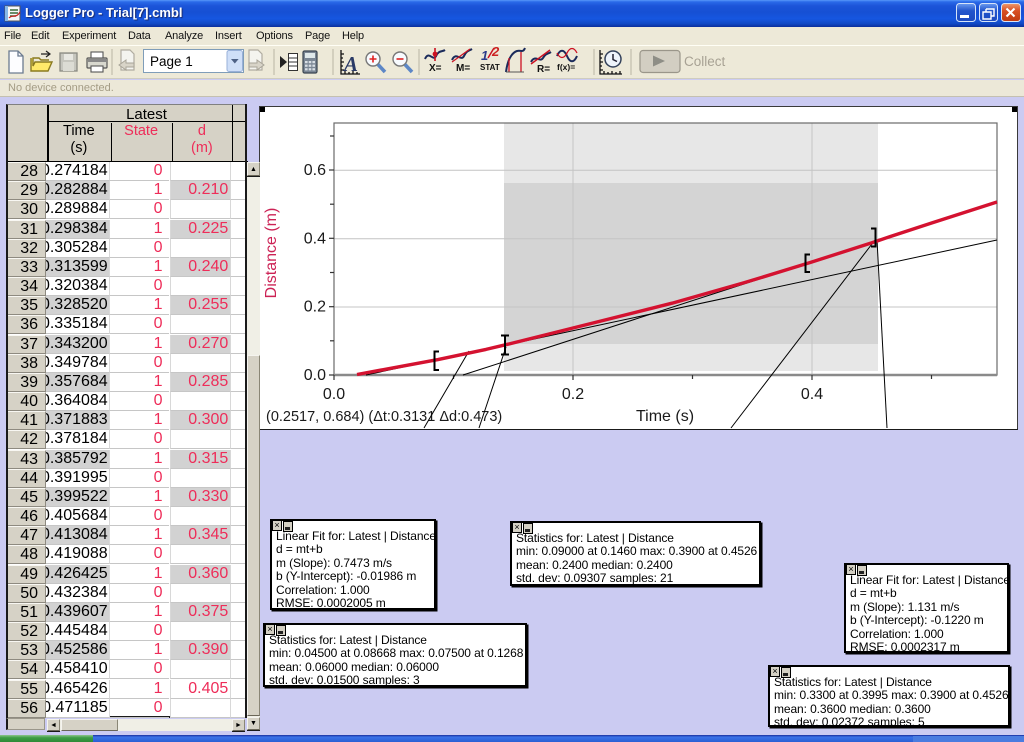 The width and height of the screenshot is (1024, 742). What do you see at coordinates (484, 55) in the screenshot?
I see `svg-text: 1` at bounding box center [484, 55].